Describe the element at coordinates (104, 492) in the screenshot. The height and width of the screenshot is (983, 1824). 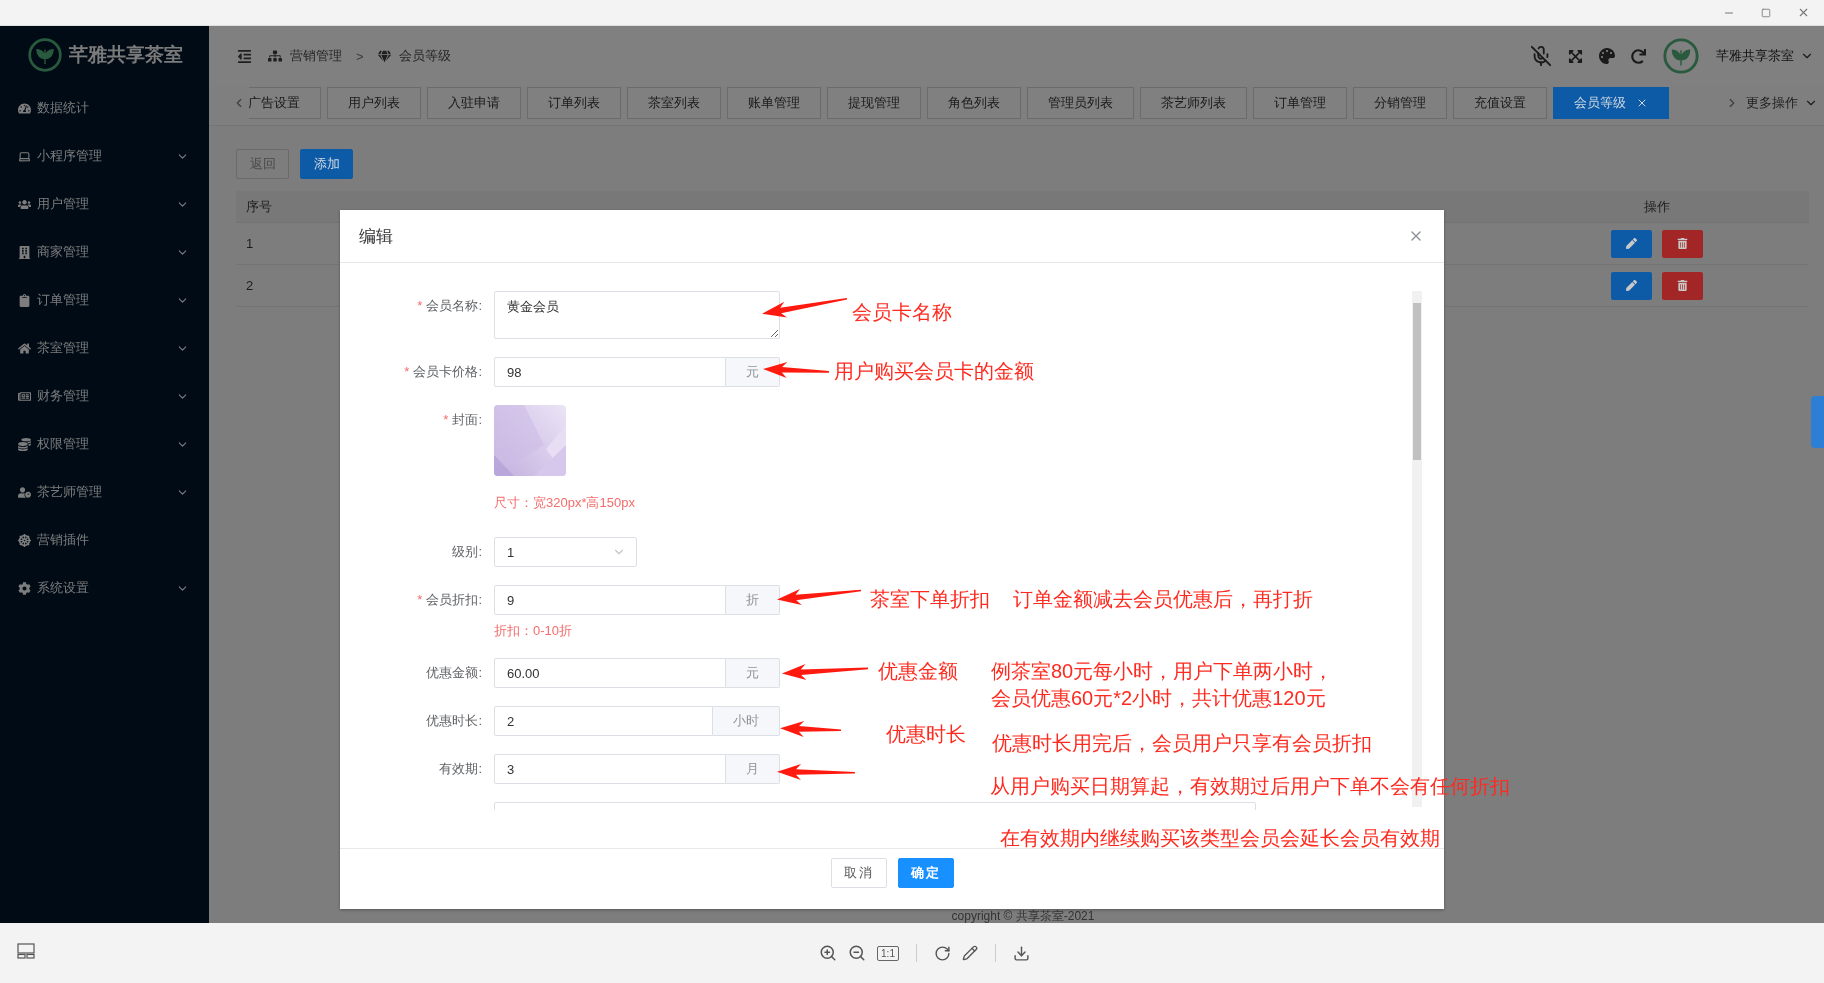
I see `sidebar-item: 茶艺师管理` at that location.